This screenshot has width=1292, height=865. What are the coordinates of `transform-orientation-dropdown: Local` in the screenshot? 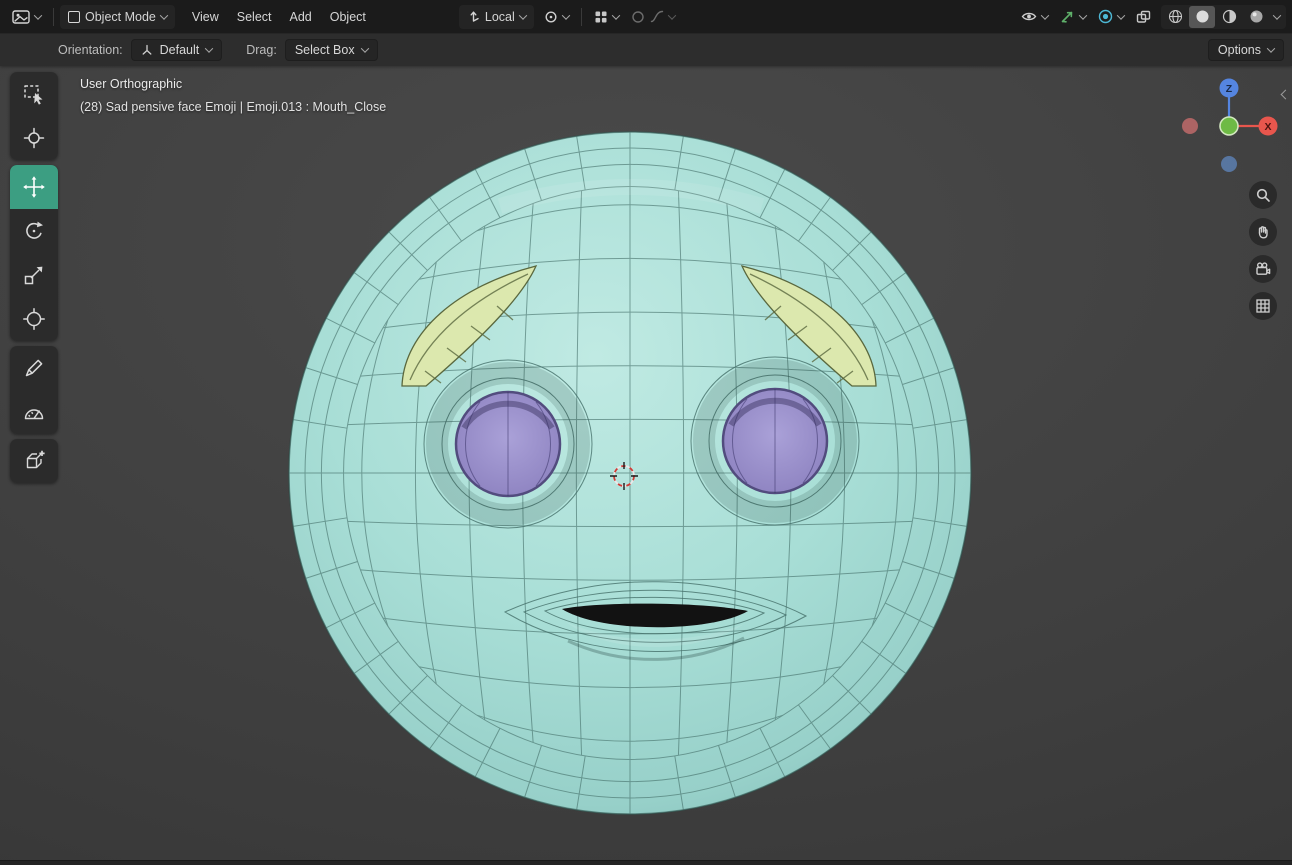 It's located at (496, 16).